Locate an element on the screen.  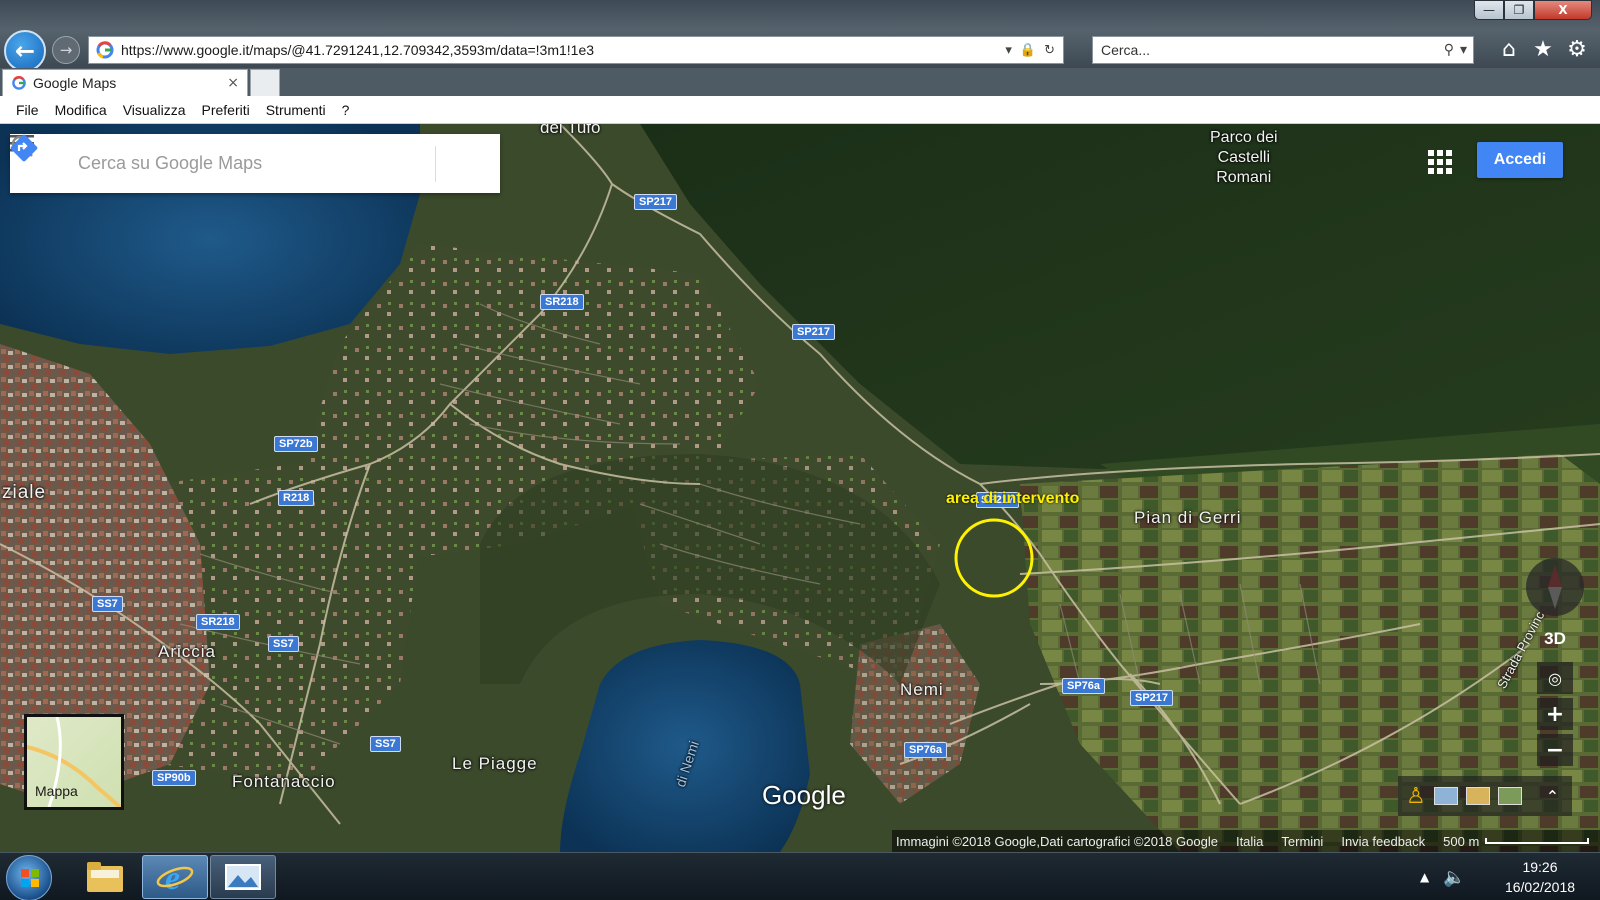
minimap-label: Mappa is located at coordinates (56, 791).